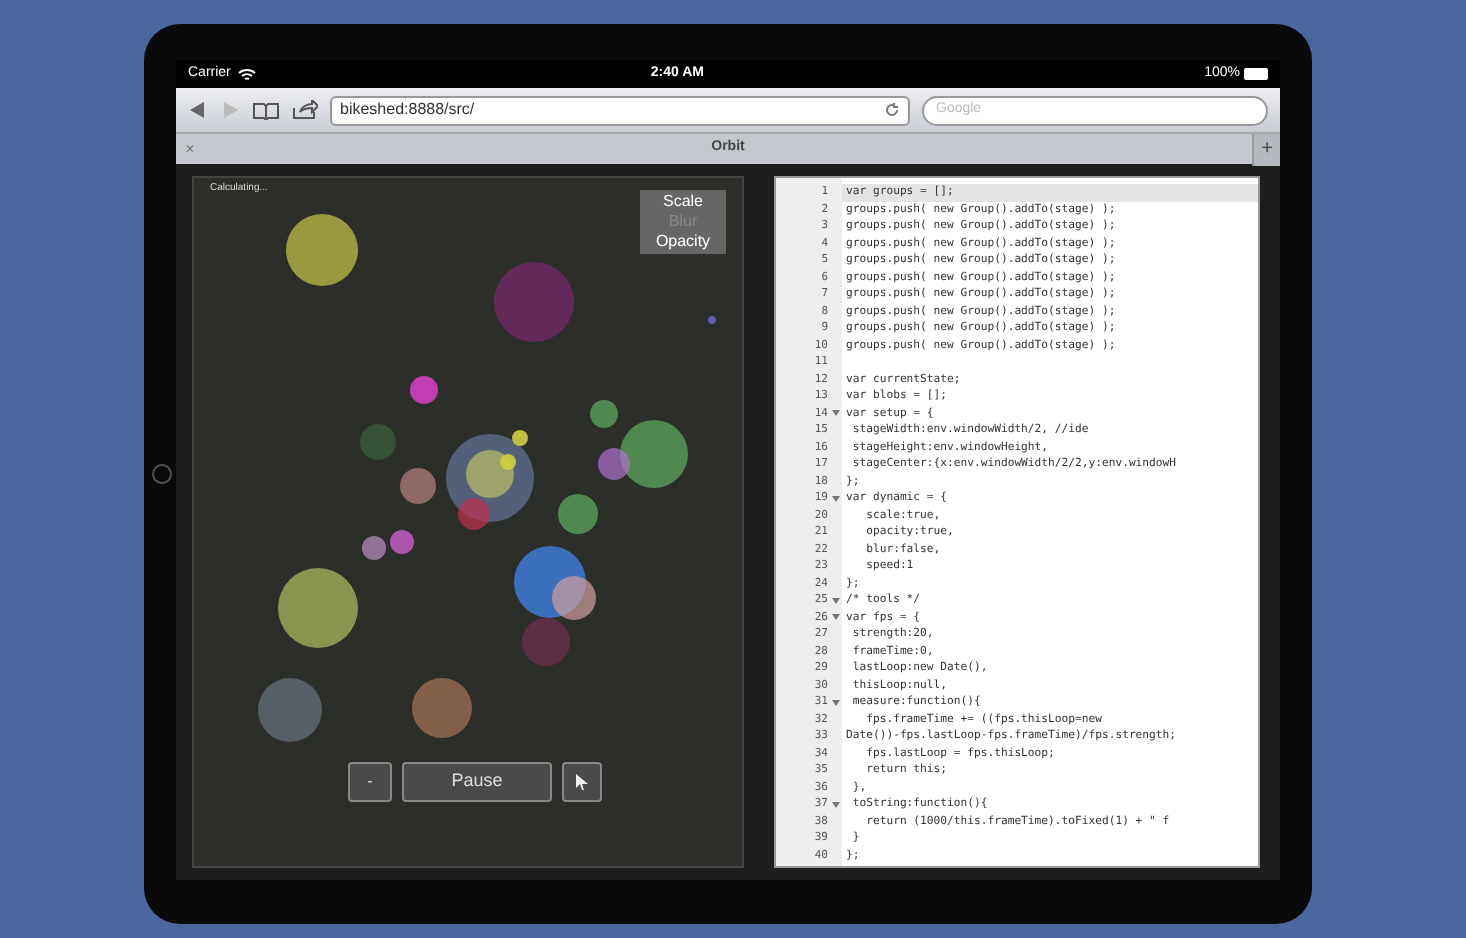 The width and height of the screenshot is (1466, 938). What do you see at coordinates (1256, 74) in the screenshot?
I see `battery-icon` at bounding box center [1256, 74].